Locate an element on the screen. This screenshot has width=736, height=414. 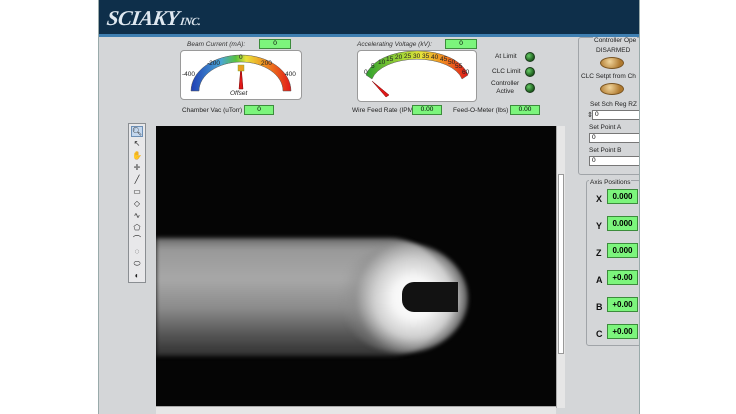
camera-vertical-scrollbar is located at coordinates (560, 267).